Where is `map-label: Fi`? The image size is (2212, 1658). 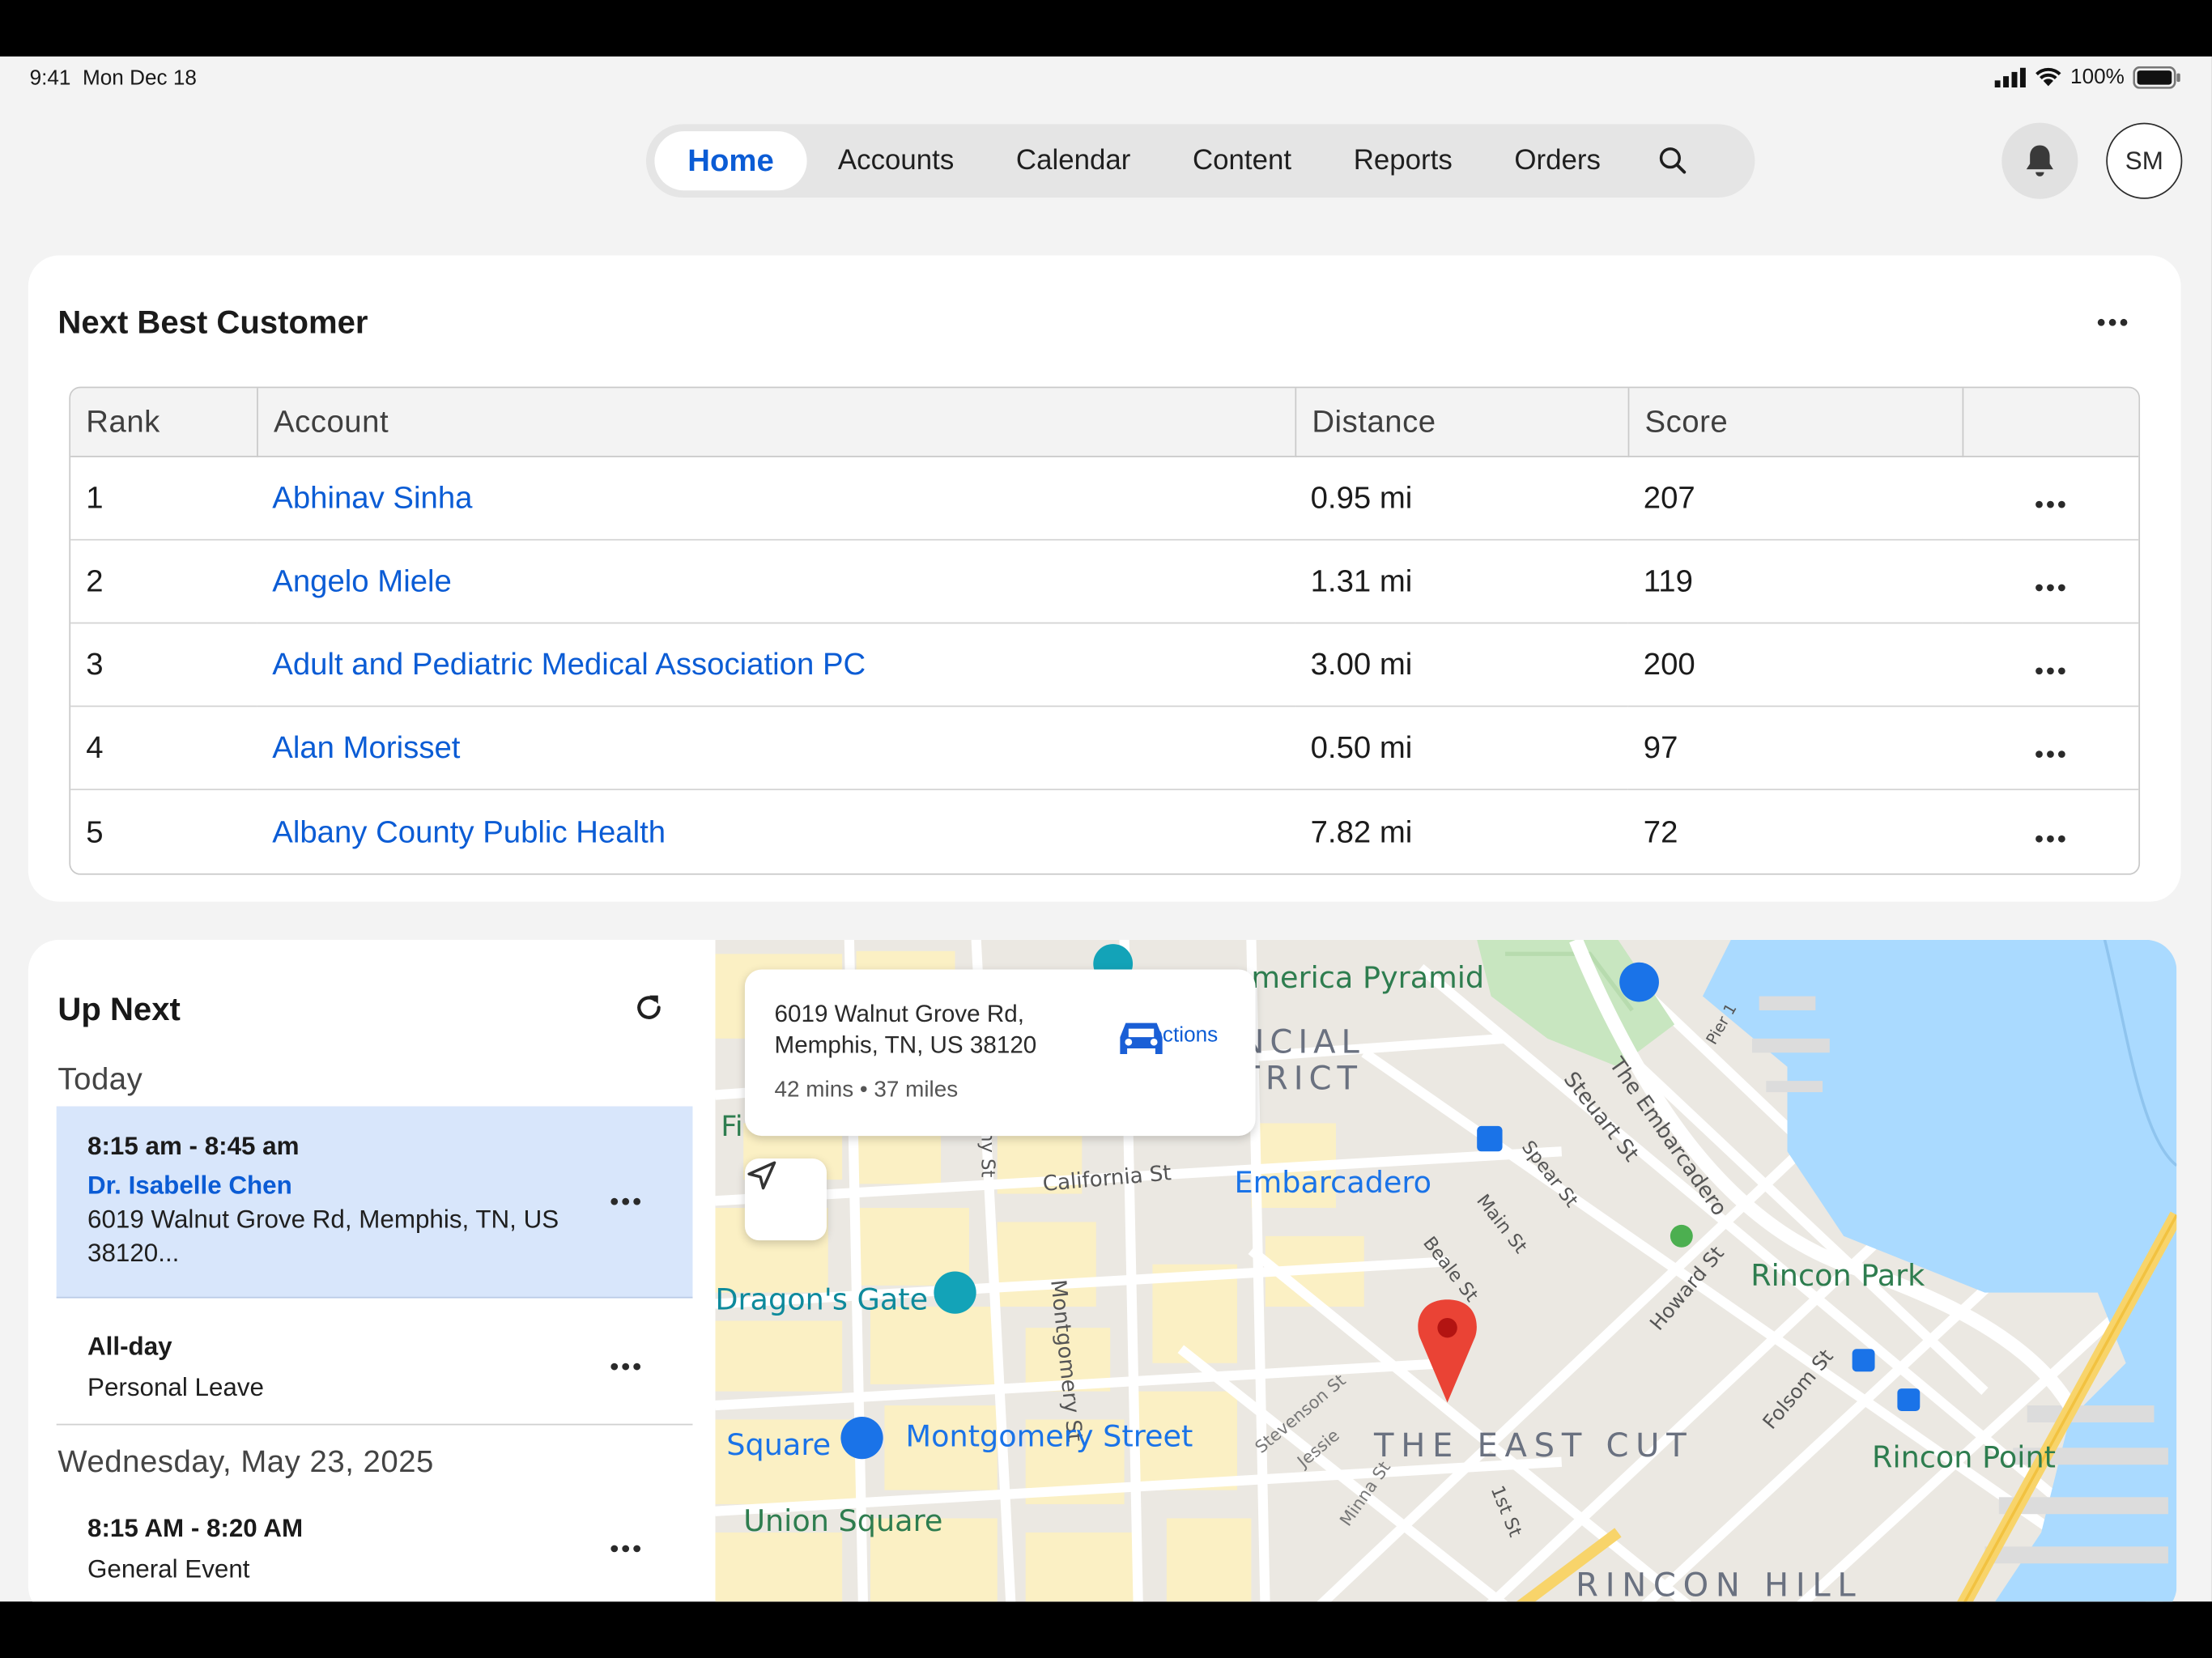 map-label: Fi is located at coordinates (732, 1125).